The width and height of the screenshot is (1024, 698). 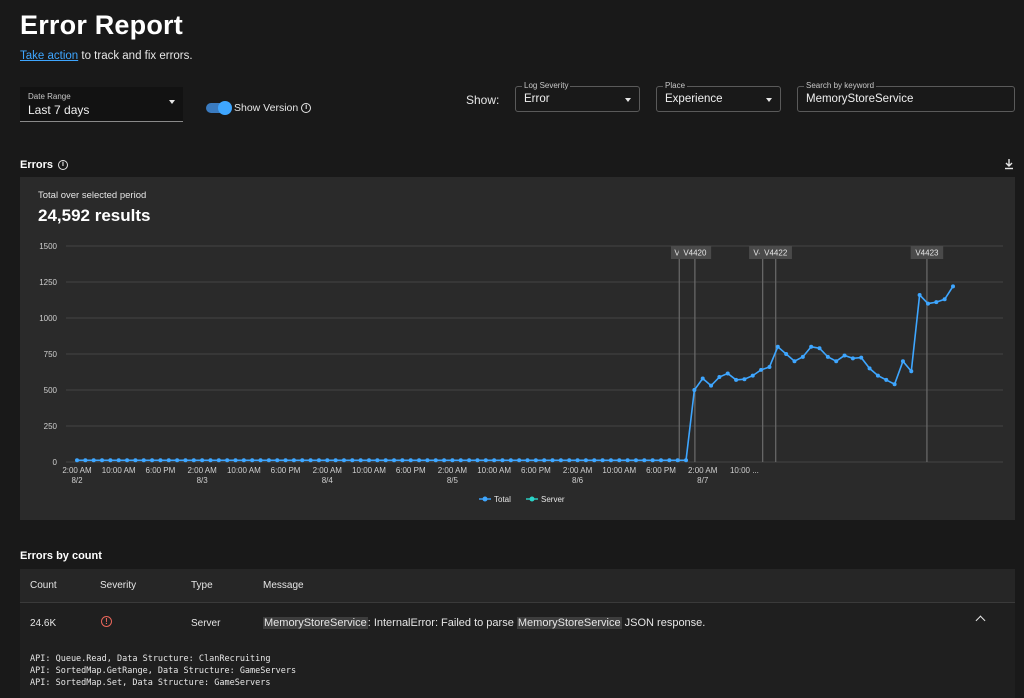 What do you see at coordinates (225, 108) in the screenshot?
I see `toggle-knob` at bounding box center [225, 108].